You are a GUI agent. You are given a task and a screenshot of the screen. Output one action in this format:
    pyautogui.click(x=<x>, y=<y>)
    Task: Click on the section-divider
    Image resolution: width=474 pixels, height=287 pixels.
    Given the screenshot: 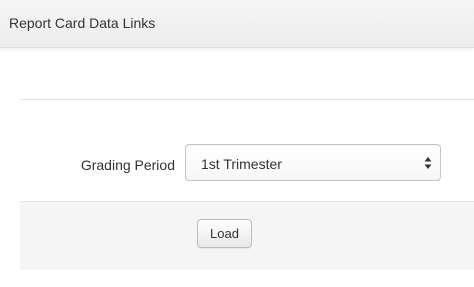 What is the action you would take?
    pyautogui.click(x=247, y=99)
    